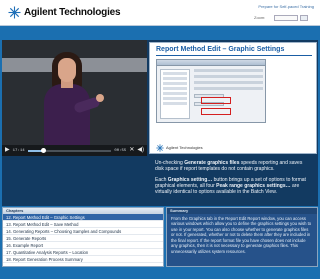  Describe the element at coordinates (211, 91) in the screenshot. I see `graphics-settings-dialog-image` at that location.